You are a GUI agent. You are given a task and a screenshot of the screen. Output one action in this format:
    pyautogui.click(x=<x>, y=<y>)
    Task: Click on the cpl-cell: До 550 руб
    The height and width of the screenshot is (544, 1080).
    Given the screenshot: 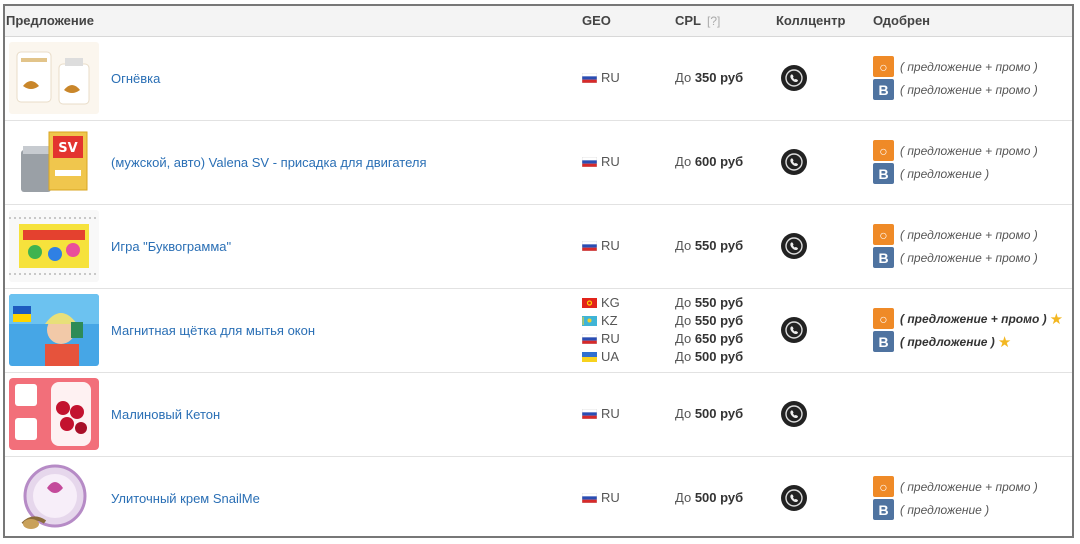 What is the action you would take?
    pyautogui.click(x=725, y=246)
    